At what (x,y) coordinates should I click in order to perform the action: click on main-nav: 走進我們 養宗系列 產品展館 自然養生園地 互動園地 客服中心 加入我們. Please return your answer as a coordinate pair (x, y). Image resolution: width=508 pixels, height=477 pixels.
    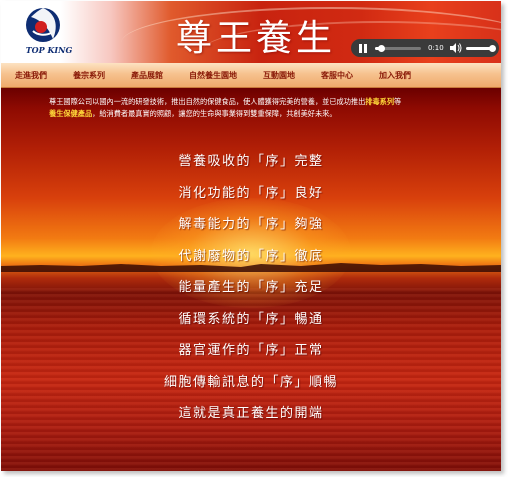
    Looking at the image, I should click on (251, 75).